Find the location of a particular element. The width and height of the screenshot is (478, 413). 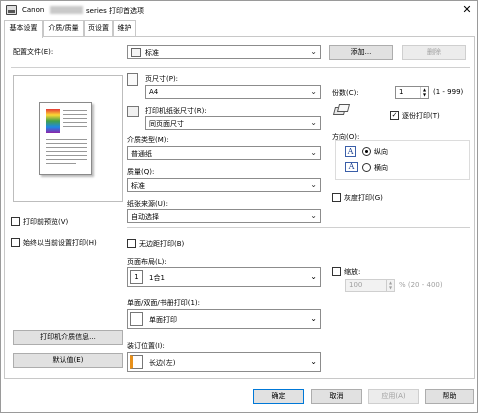

paper-source-select: 自动选择 ⌄ is located at coordinates (224, 216).